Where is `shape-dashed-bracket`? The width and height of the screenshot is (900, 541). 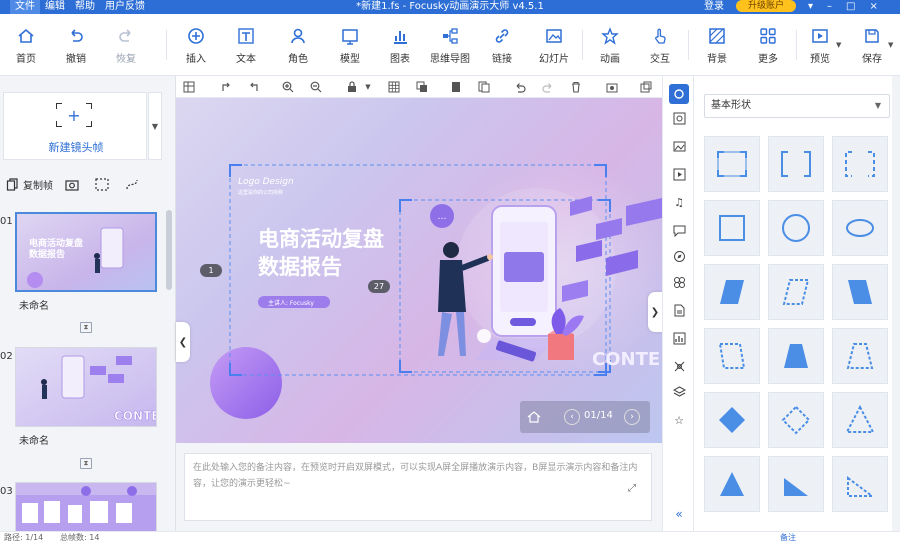
shape-dashed-bracket is located at coordinates (860, 164).